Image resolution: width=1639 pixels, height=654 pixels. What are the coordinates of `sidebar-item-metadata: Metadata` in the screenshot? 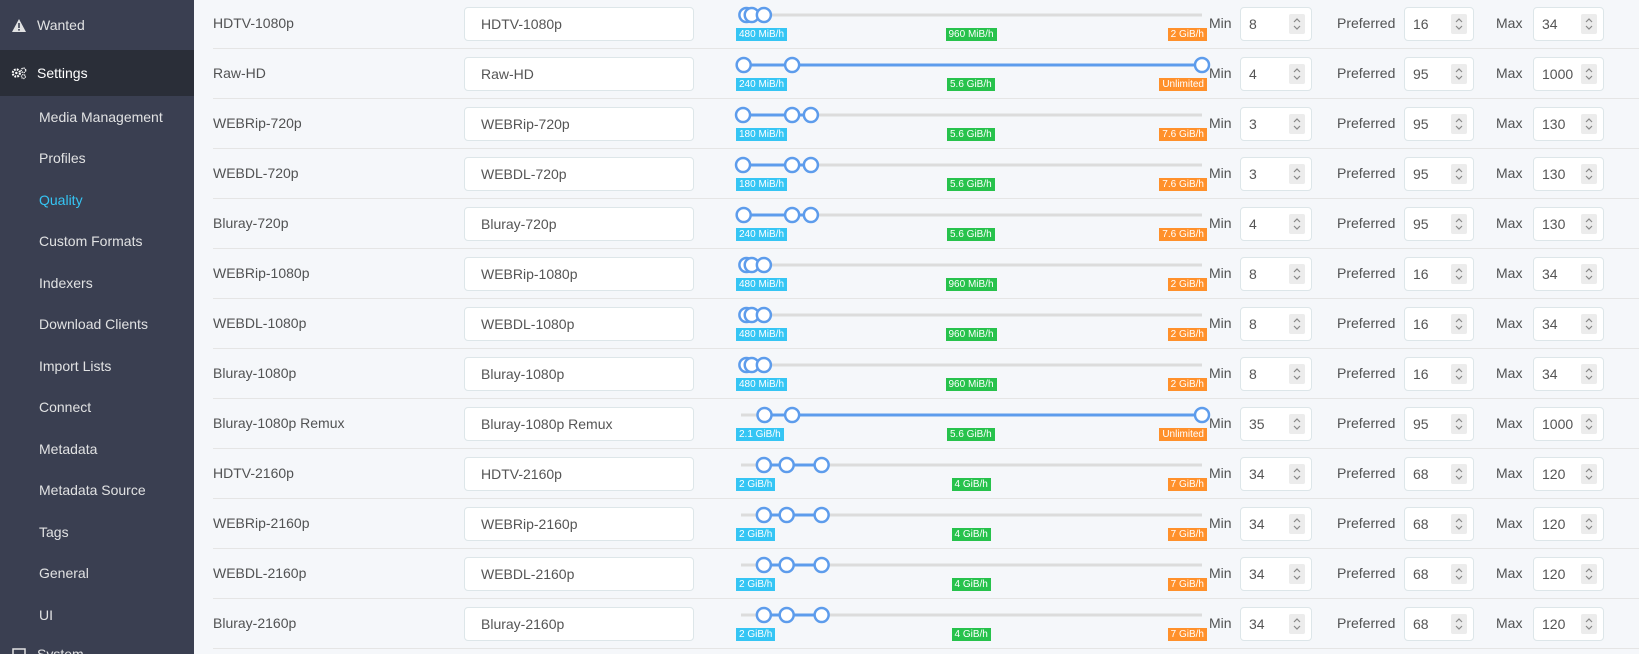 It's located at (97, 449).